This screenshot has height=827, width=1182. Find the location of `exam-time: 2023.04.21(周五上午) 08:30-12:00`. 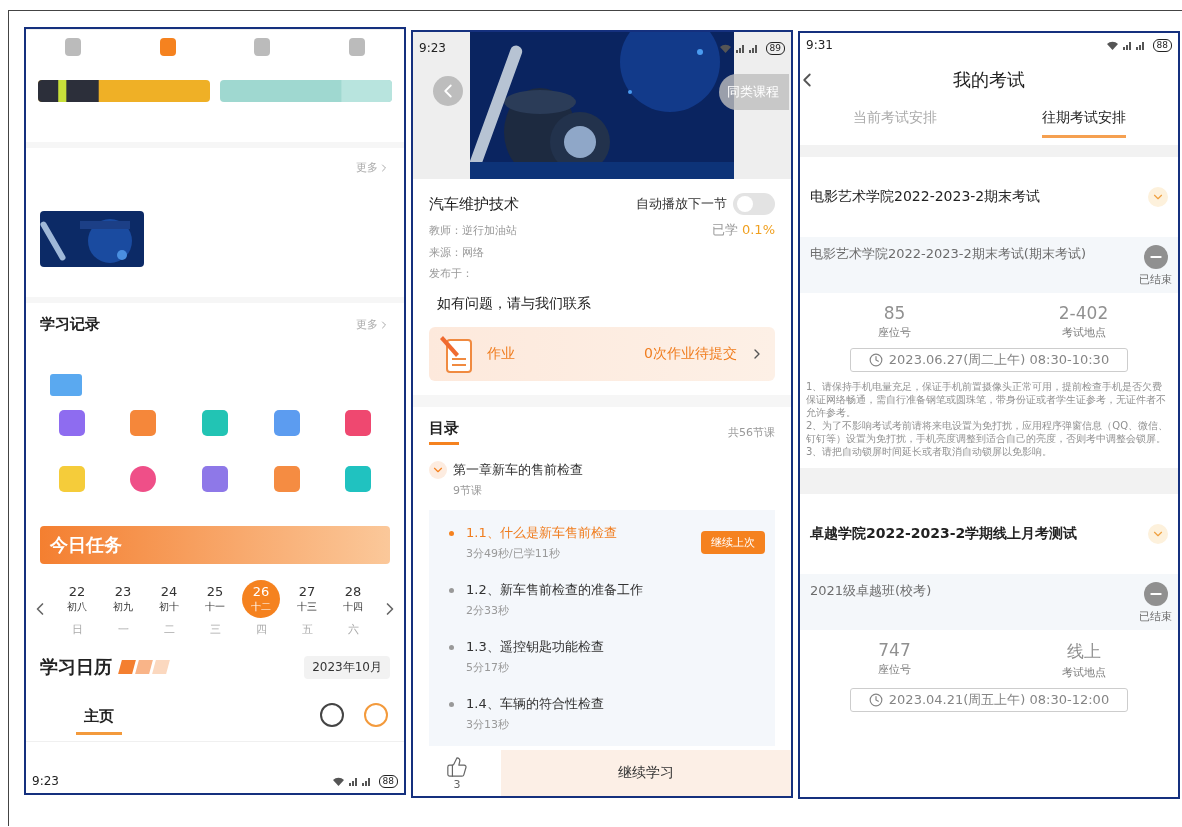

exam-time: 2023.04.21(周五上午) 08:30-12:00 is located at coordinates (999, 700).